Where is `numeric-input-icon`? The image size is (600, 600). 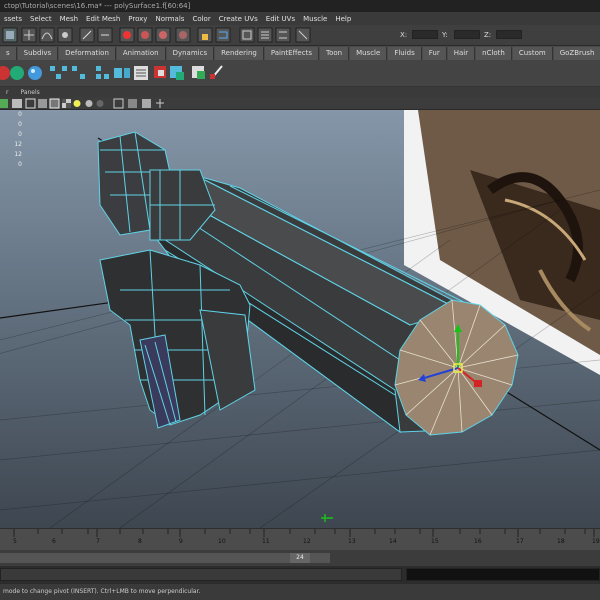
numeric-input-icon is located at coordinates (303, 35).